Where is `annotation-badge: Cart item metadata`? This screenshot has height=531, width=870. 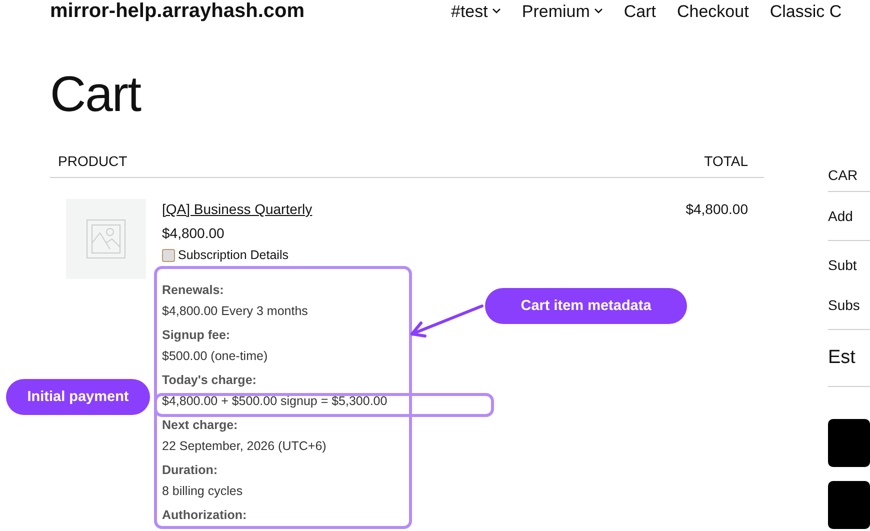 annotation-badge: Cart item metadata is located at coordinates (586, 306).